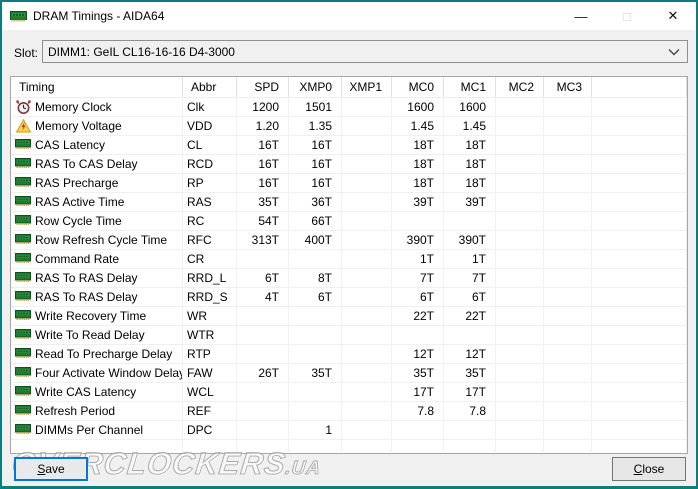  What do you see at coordinates (97, 278) in the screenshot?
I see `cell-timing-name: RAS To RAS Delay` at bounding box center [97, 278].